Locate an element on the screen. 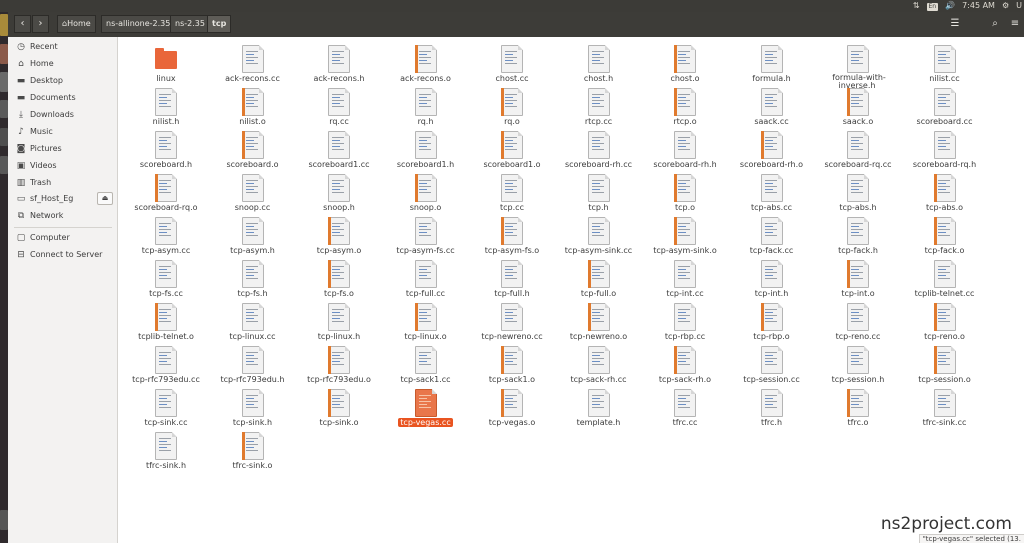 This screenshot has width=1024, height=543. file-item: scoreboard.cc is located at coordinates (945, 106).